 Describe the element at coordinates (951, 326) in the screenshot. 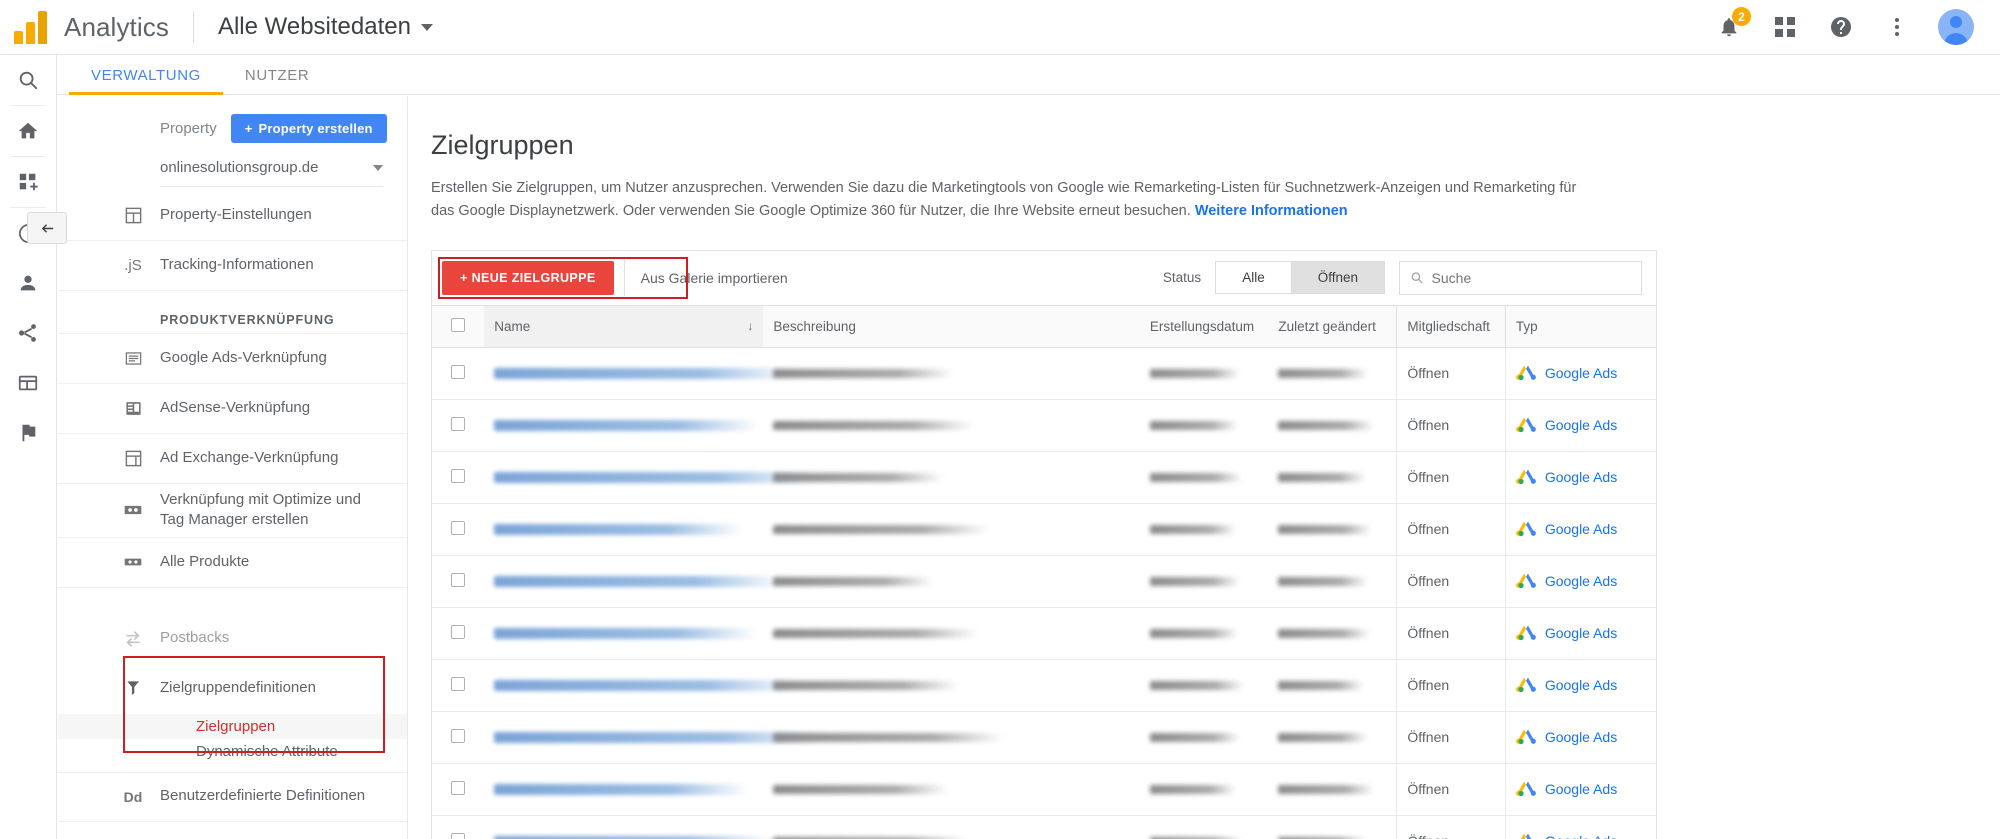

I see `column-header-beschreibung: Beschreibung` at that location.